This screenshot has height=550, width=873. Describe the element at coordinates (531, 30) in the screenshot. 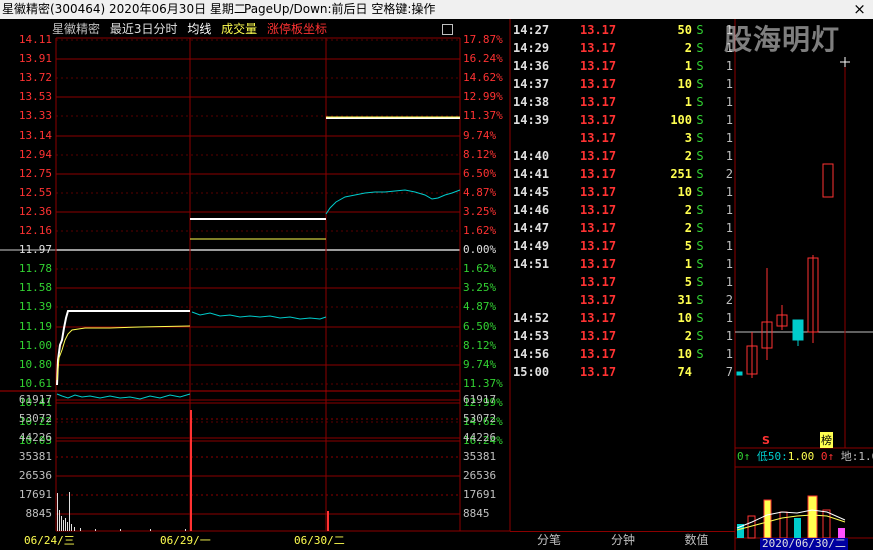

I see `tick-time: 14:27` at that location.